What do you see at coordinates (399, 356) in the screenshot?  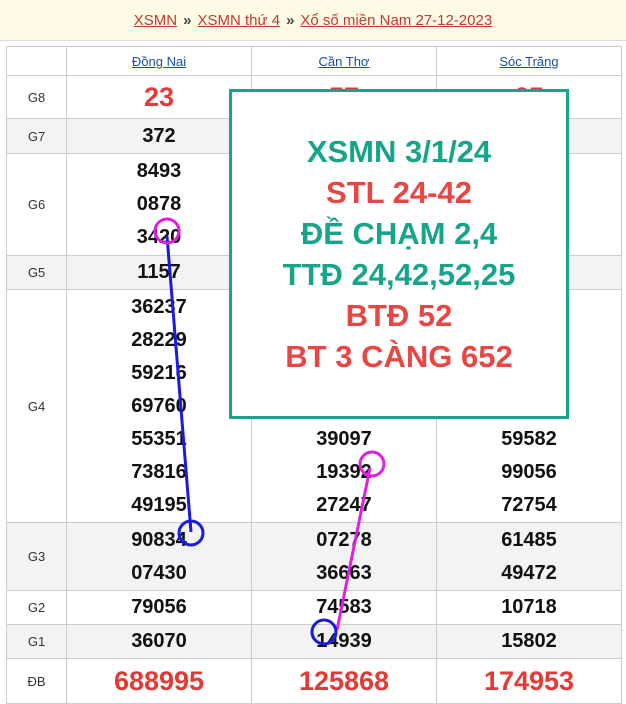 I see `overlay-line: BT 3 CÀNG 652` at bounding box center [399, 356].